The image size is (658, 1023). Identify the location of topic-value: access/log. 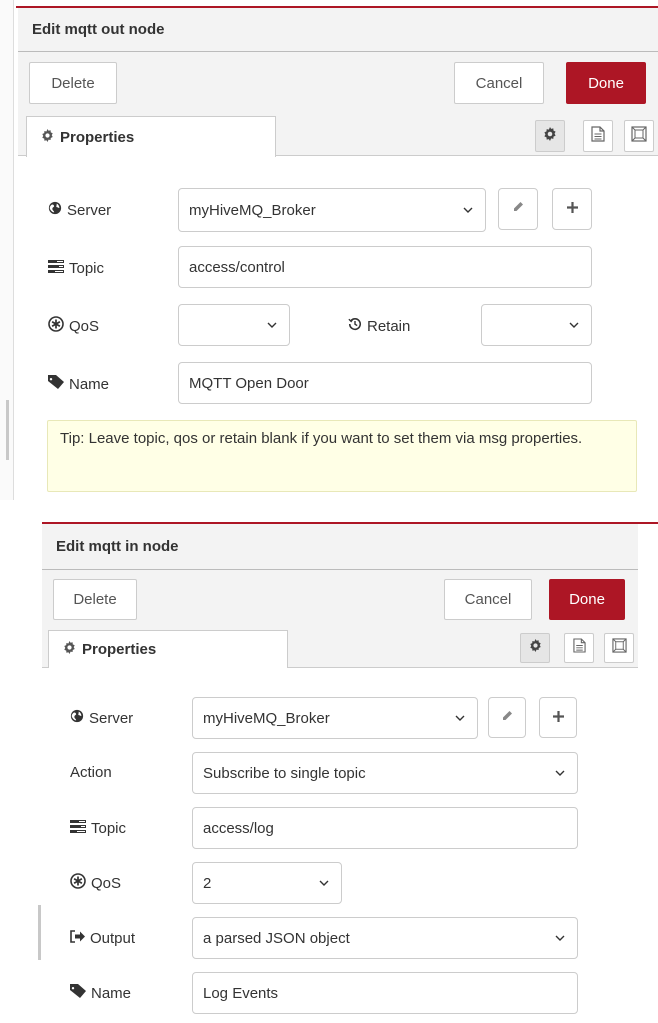
(238, 828).